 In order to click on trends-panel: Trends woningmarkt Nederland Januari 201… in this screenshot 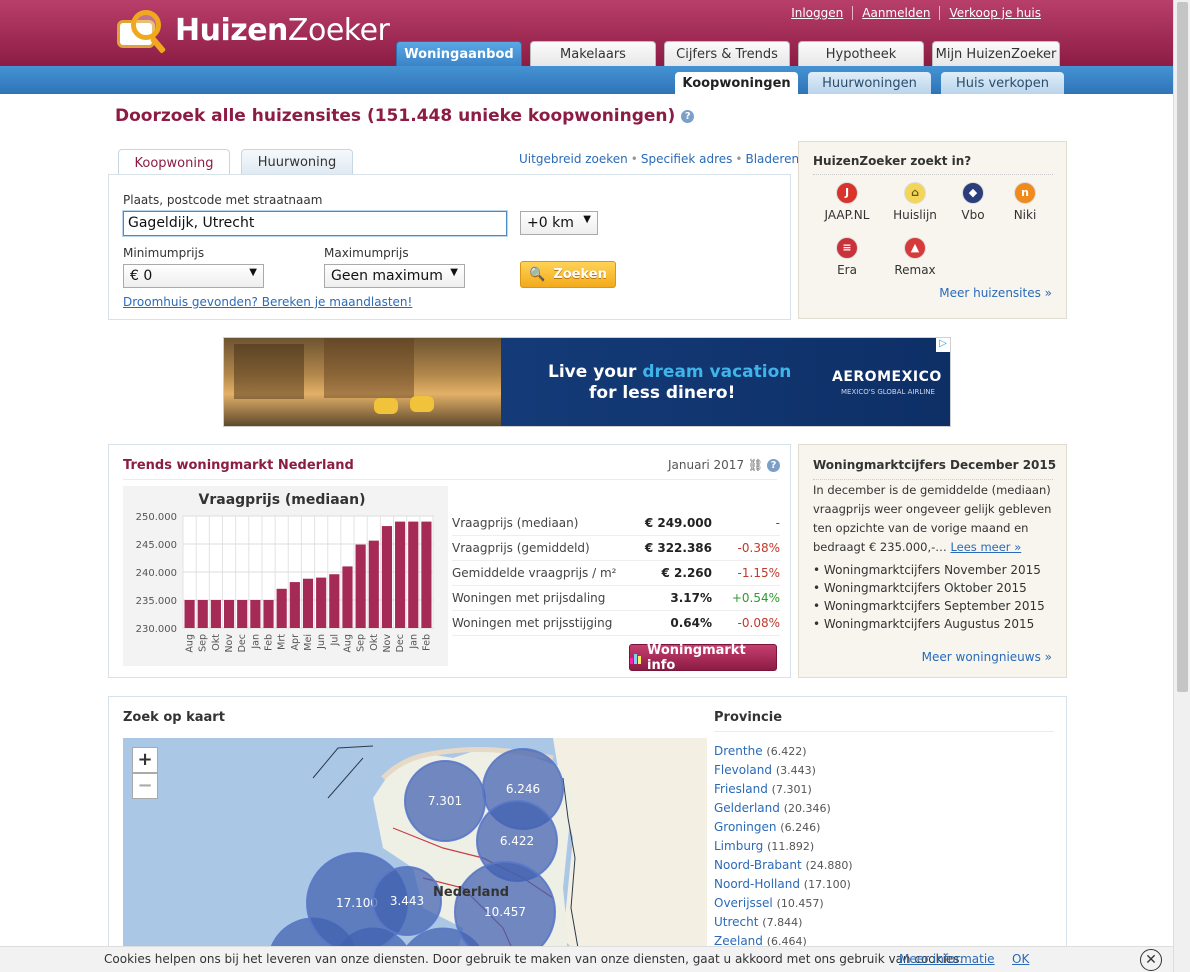, I will do `click(449, 561)`.